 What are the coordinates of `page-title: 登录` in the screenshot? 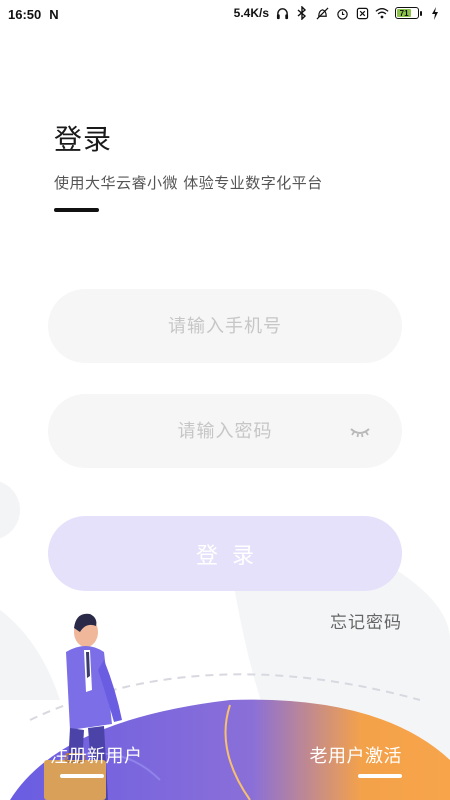 It's located at (83, 139).